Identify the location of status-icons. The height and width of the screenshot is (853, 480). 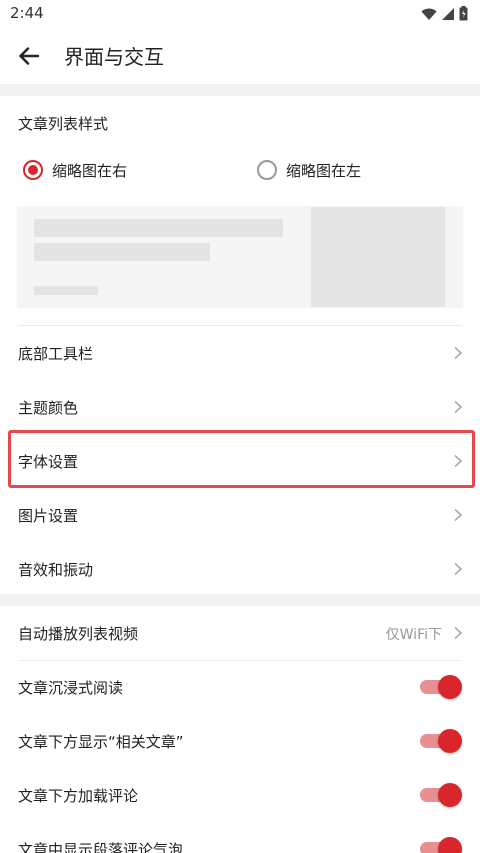
(444, 13).